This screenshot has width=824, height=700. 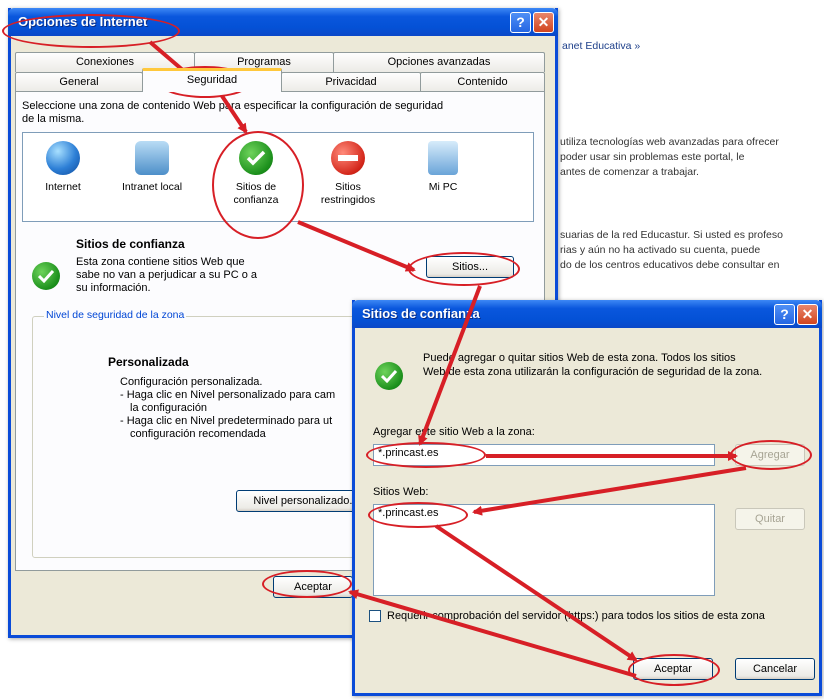 I want to click on arrow-site-to-ok, so click(x=536, y=593).